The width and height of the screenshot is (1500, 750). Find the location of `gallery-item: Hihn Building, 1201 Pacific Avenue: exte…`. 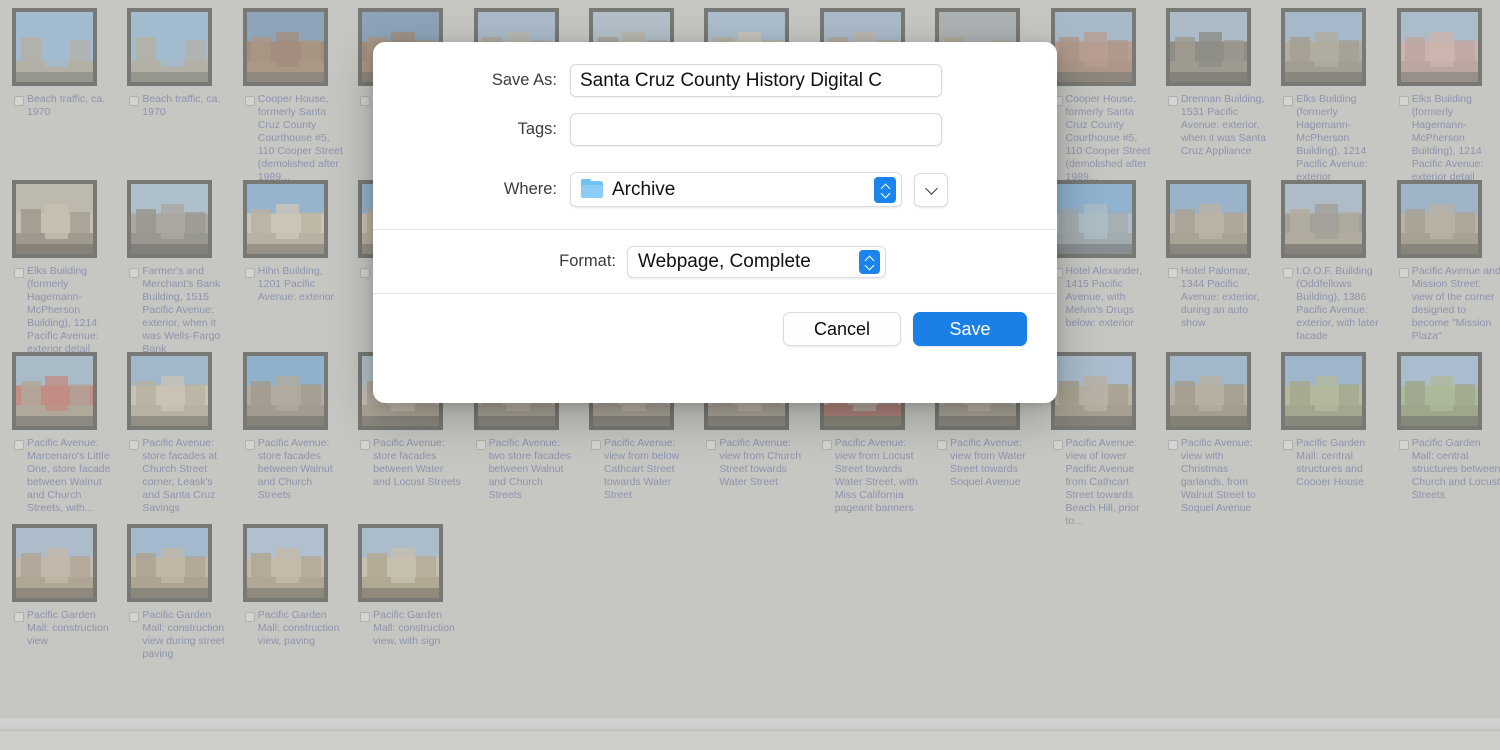

gallery-item: Hihn Building, 1201 Pacific Avenue: exte… is located at coordinates (300, 266).